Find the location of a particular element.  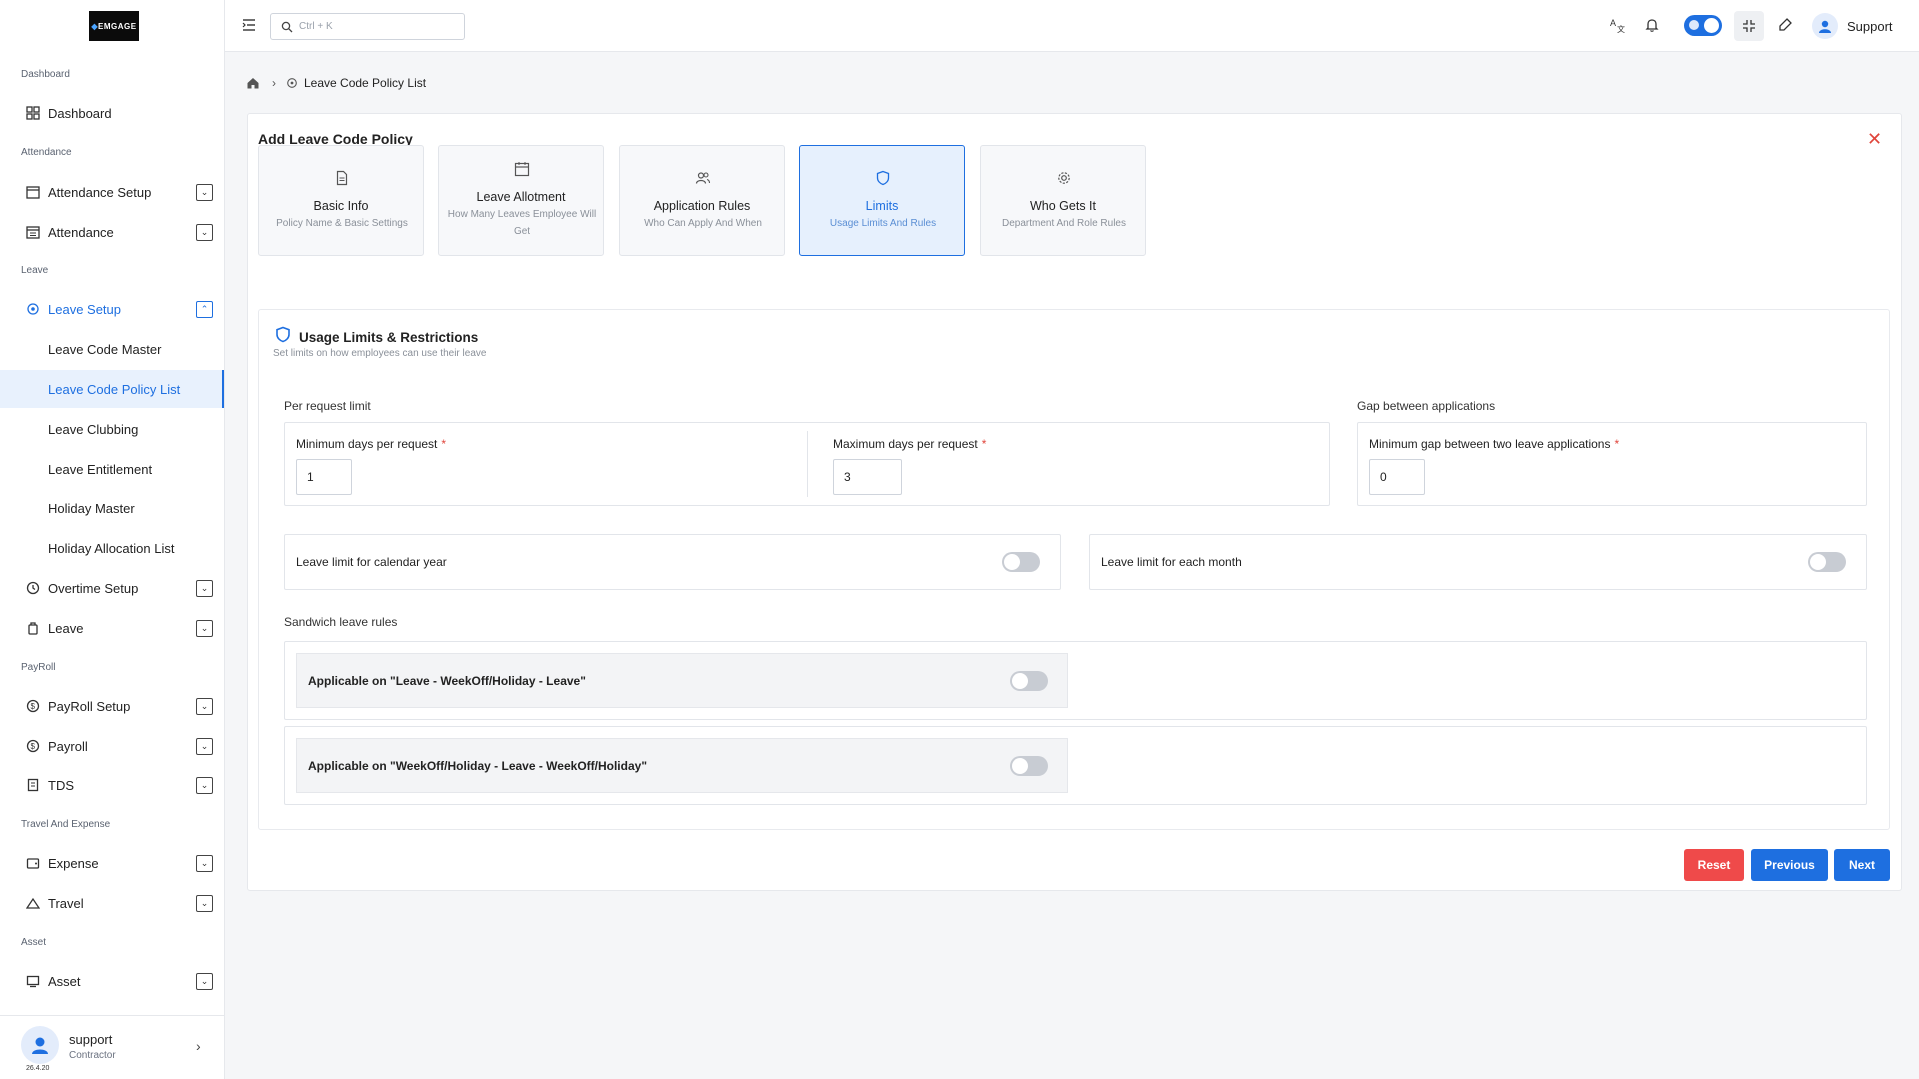

breadcrumb: › Leave Code Policy List is located at coordinates (336, 83).